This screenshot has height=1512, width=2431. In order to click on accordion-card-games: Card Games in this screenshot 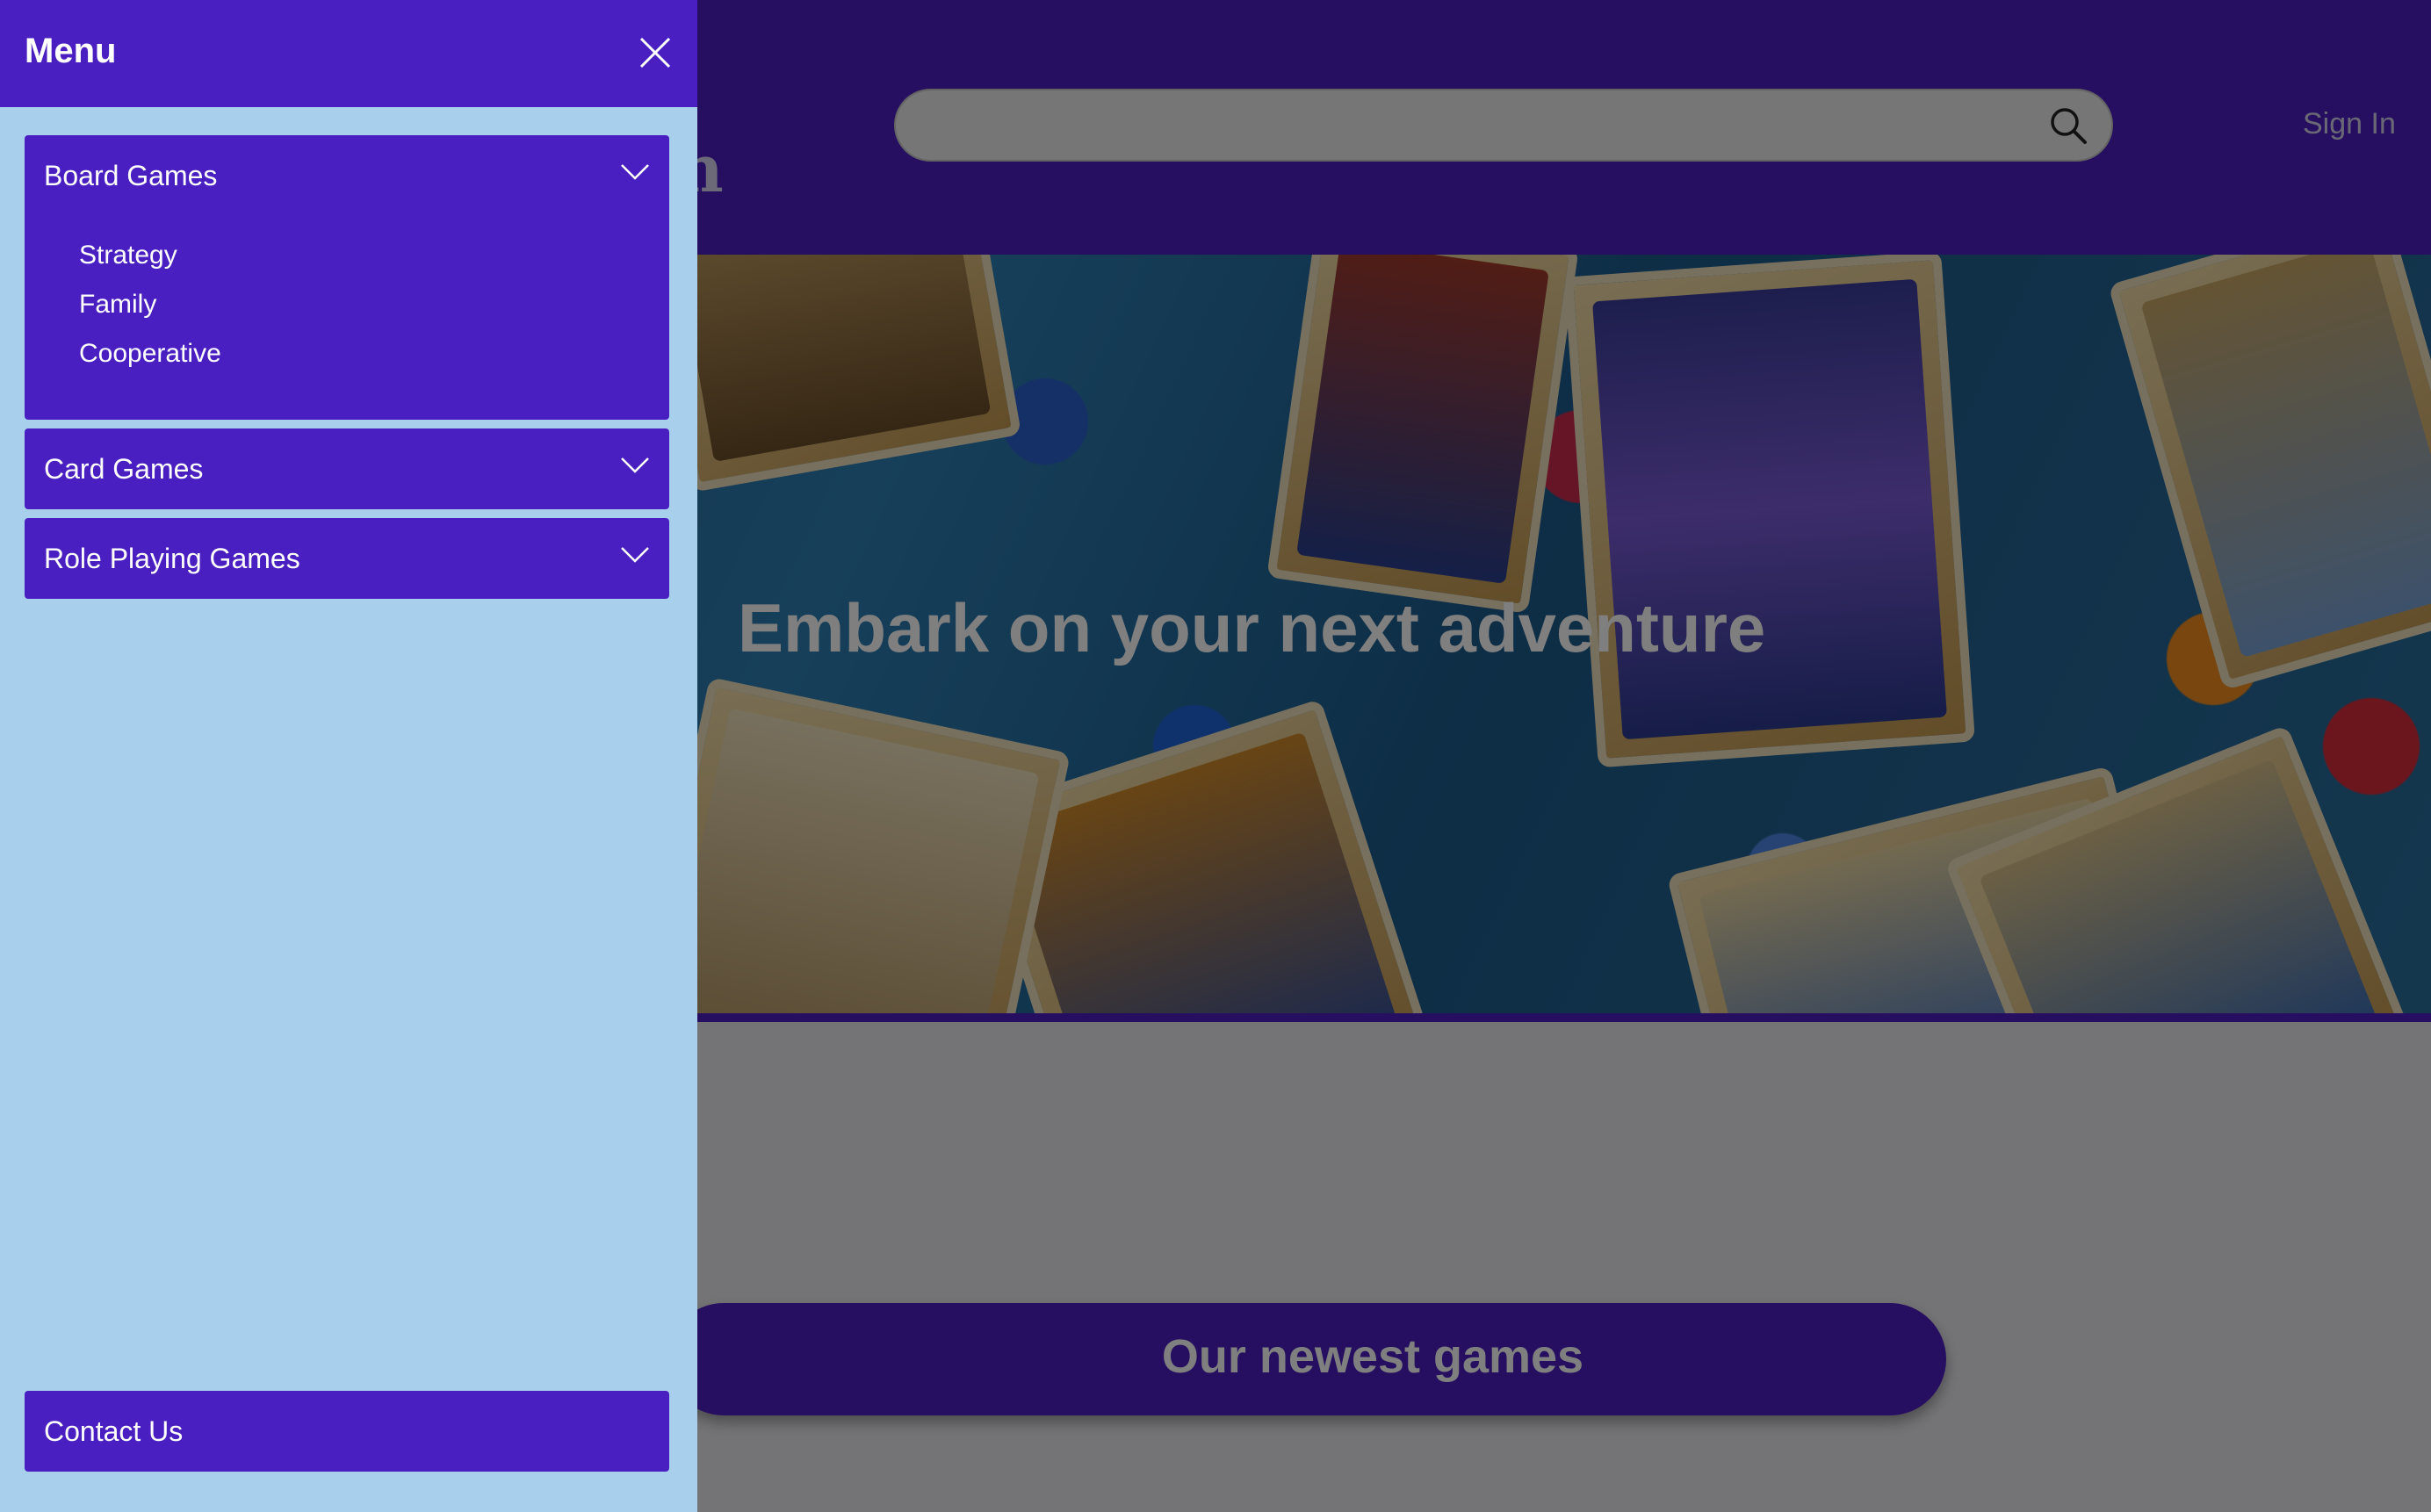, I will do `click(347, 468)`.